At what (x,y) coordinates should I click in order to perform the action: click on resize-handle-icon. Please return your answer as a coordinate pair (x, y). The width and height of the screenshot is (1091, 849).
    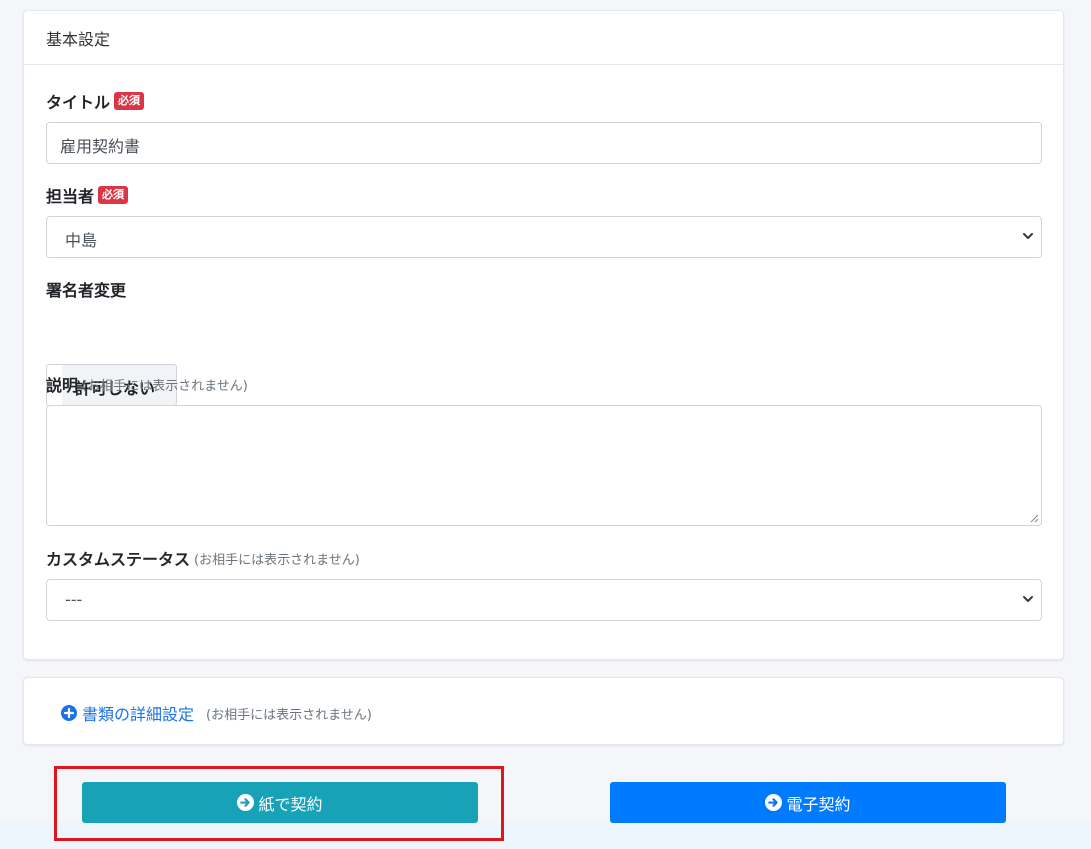
    Looking at the image, I should click on (1034, 518).